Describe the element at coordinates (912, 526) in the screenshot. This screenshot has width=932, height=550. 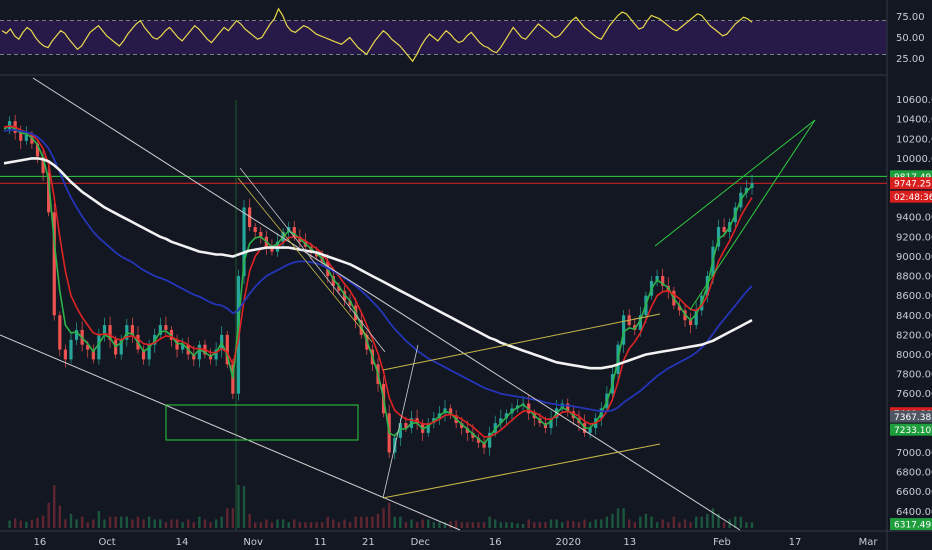
I see `price-tag-label: 6317.49` at that location.